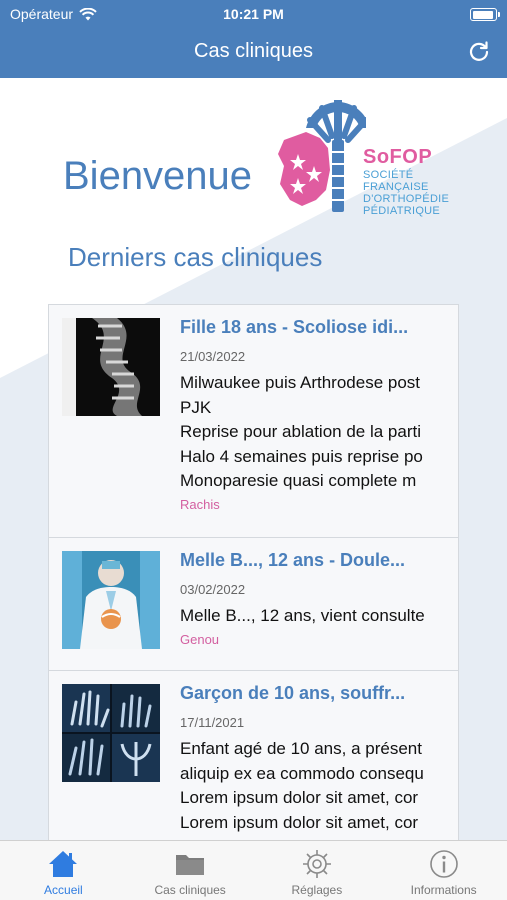 This screenshot has width=507, height=900. I want to click on tab-label: Cas cliniques, so click(190, 890).